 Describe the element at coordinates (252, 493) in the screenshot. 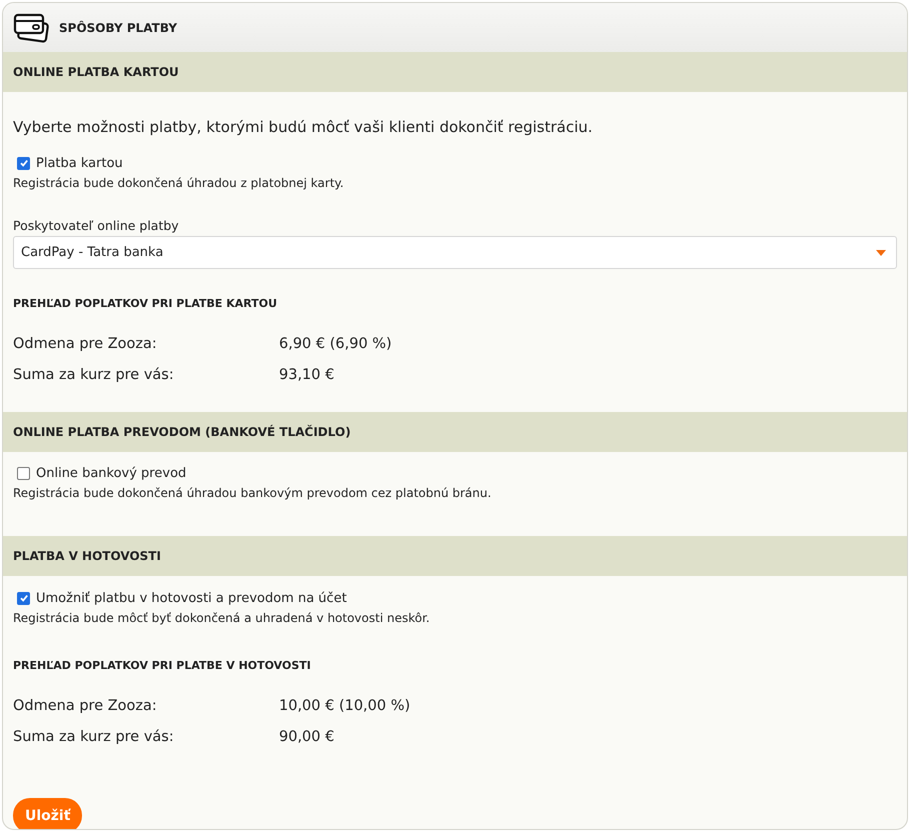

I see `option-description: Registrácia bude dokončená úhradou bankovým prevodom cez platobnú bránu.` at that location.